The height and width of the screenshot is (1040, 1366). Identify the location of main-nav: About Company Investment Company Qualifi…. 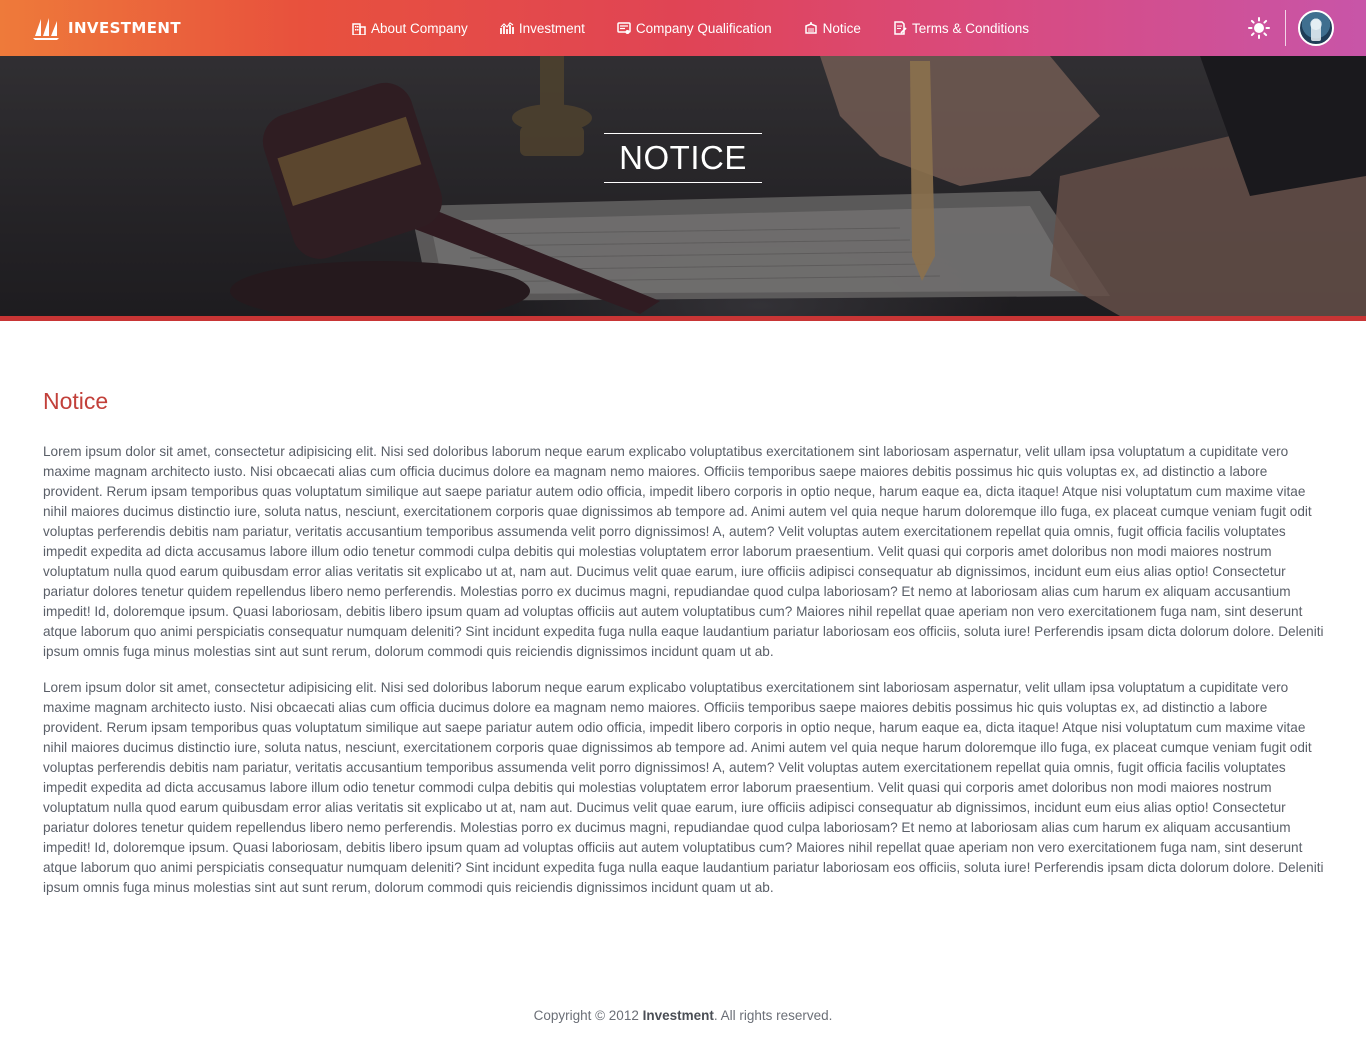
(706, 28).